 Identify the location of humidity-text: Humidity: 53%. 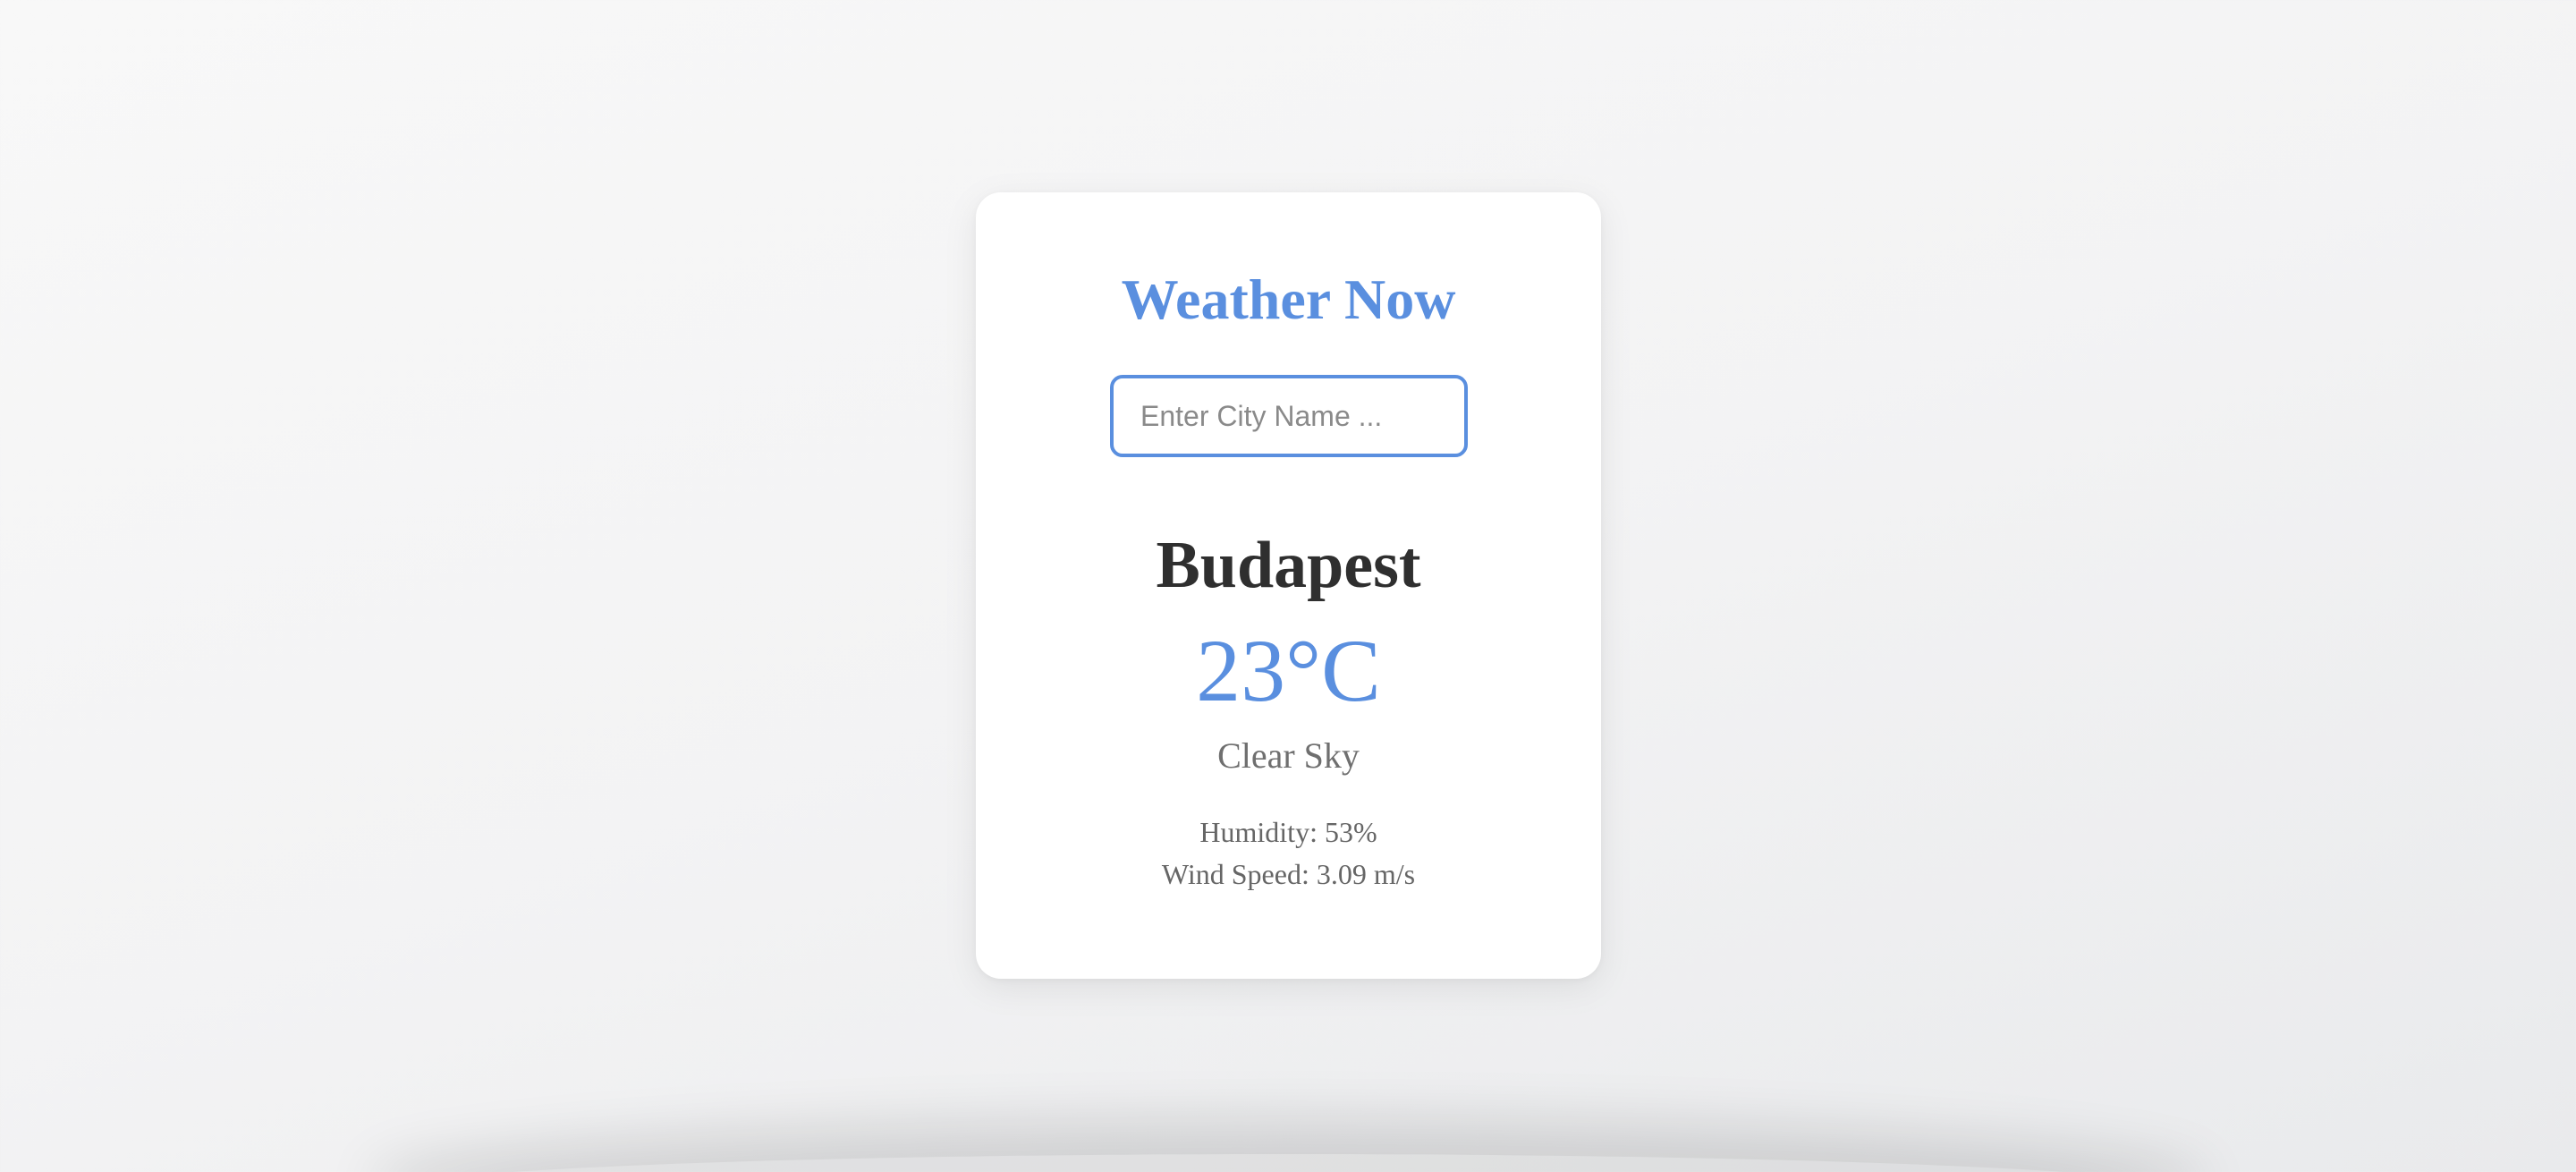
(1288, 832).